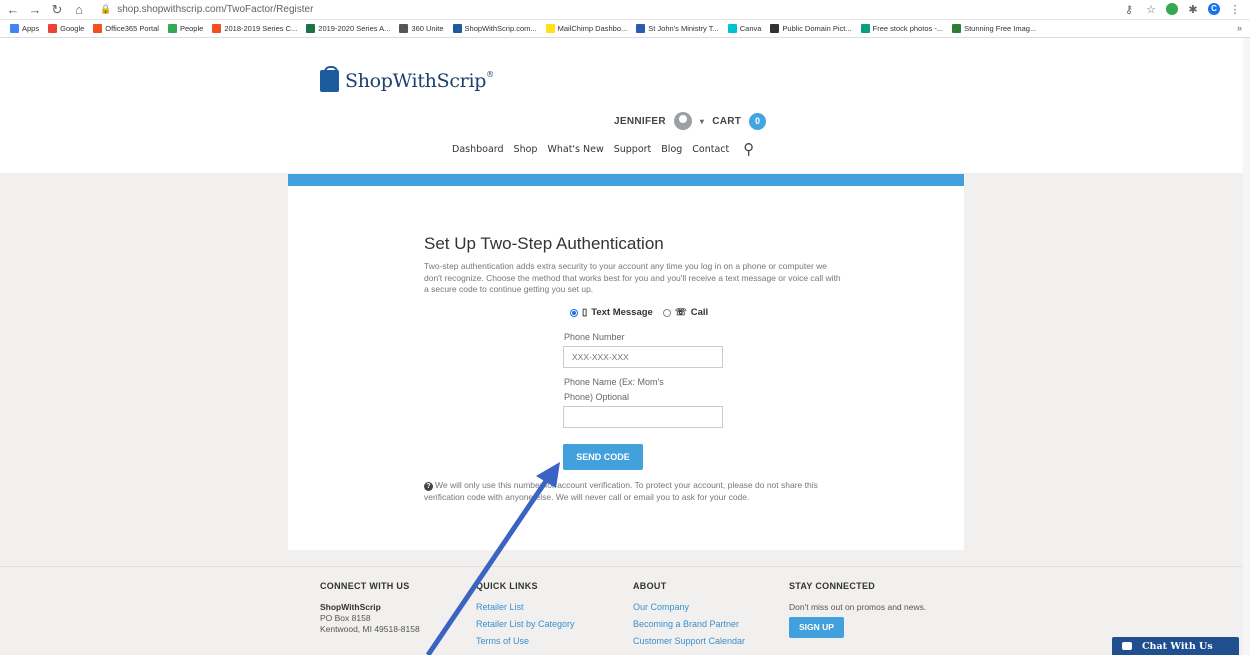  What do you see at coordinates (594, 337) in the screenshot?
I see `phone-number-label: Phone Number` at bounding box center [594, 337].